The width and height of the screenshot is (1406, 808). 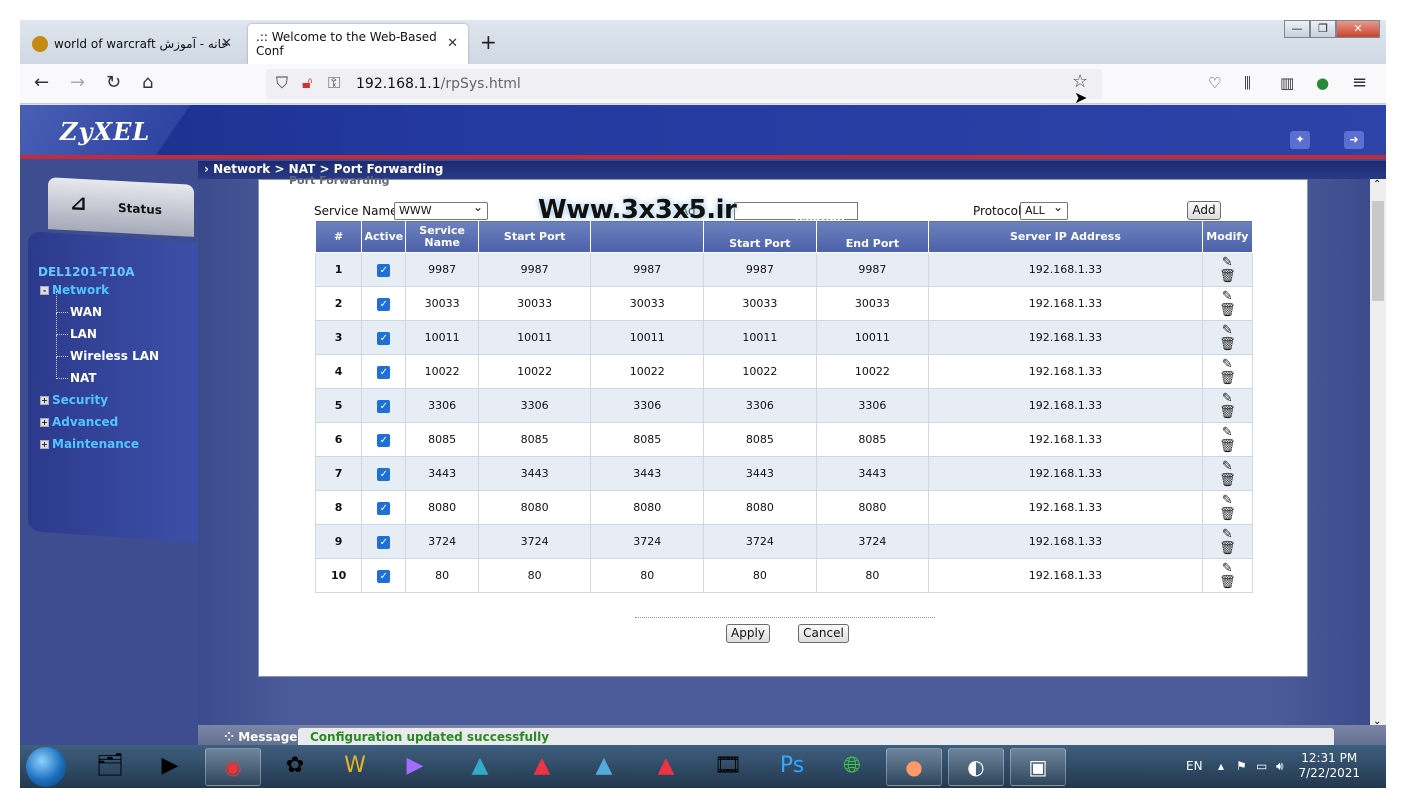 I want to click on scrollbar-thumb, so click(x=1378, y=251).